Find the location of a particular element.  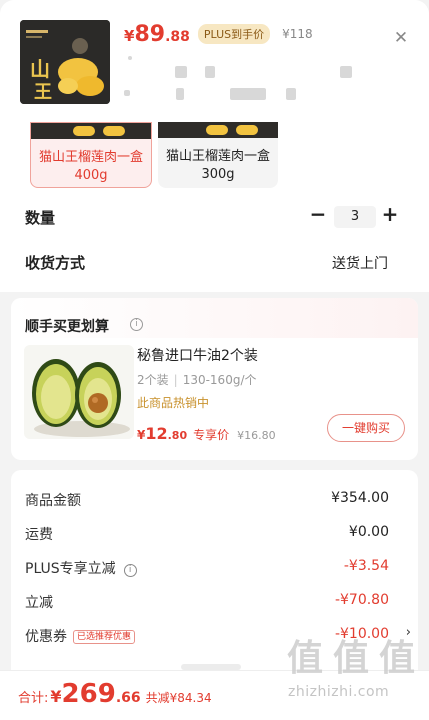

total-label: 合计: is located at coordinates (33, 698).